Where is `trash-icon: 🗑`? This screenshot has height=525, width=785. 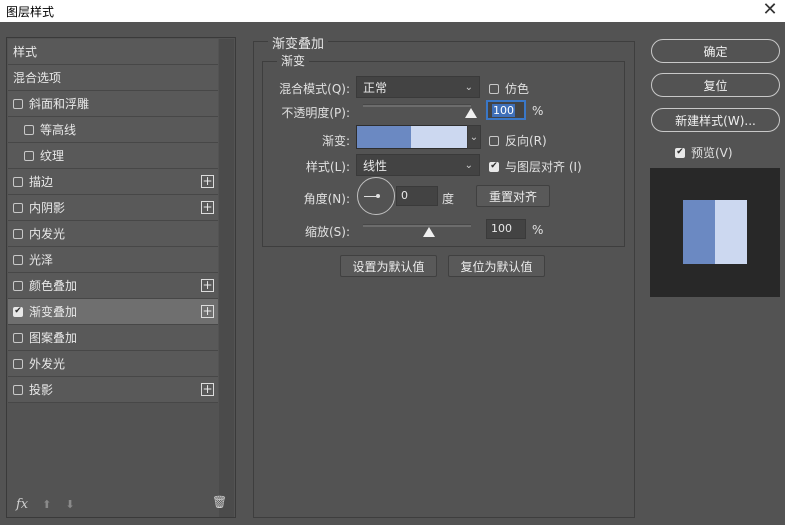 trash-icon: 🗑 is located at coordinates (219, 502).